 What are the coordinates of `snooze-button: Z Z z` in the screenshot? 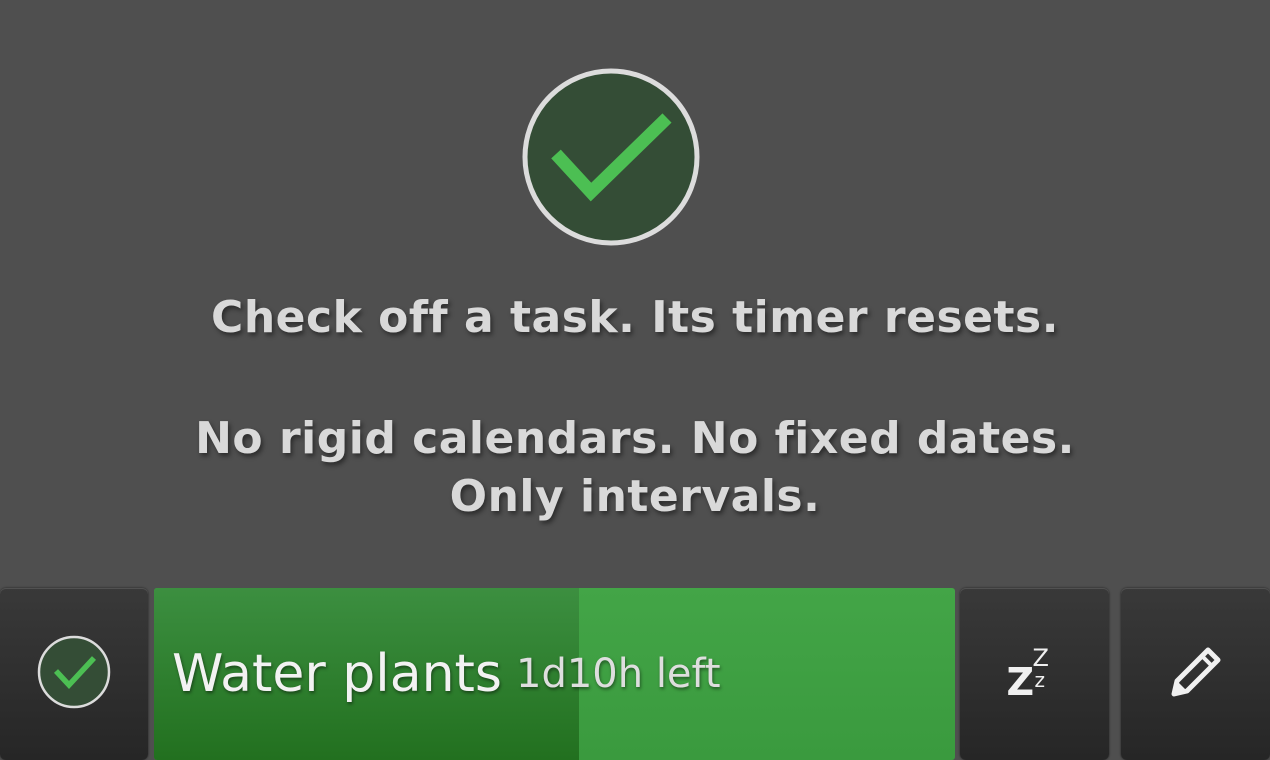 It's located at (1034, 674).